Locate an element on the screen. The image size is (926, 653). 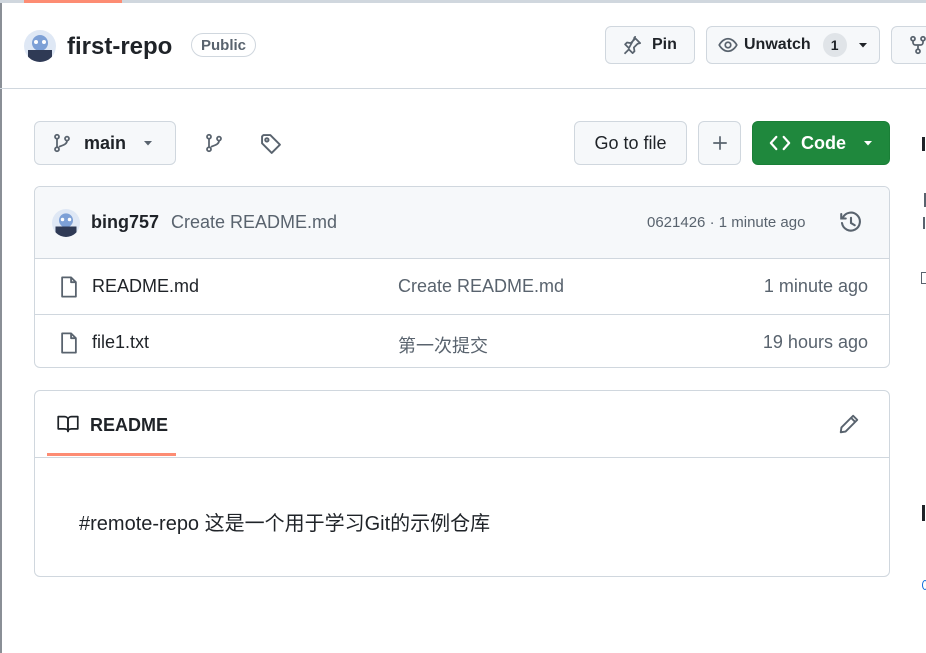
commit-author-avatar-icon is located at coordinates (66, 223).